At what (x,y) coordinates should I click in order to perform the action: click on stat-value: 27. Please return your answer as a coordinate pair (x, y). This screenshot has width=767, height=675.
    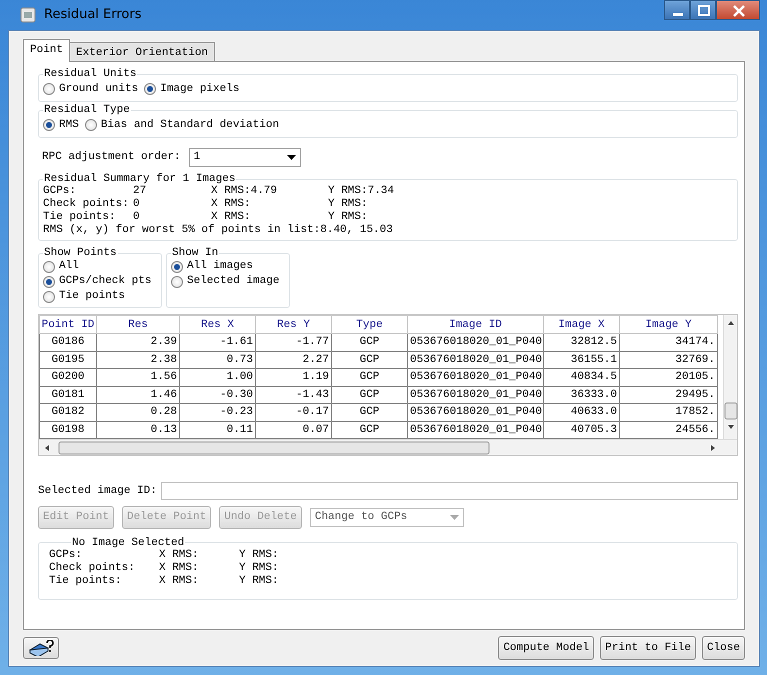
    Looking at the image, I should click on (140, 191).